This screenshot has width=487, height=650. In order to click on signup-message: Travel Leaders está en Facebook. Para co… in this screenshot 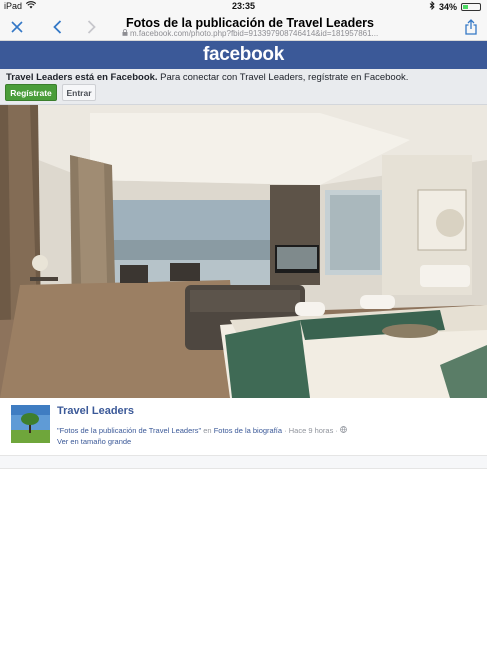, I will do `click(207, 77)`.